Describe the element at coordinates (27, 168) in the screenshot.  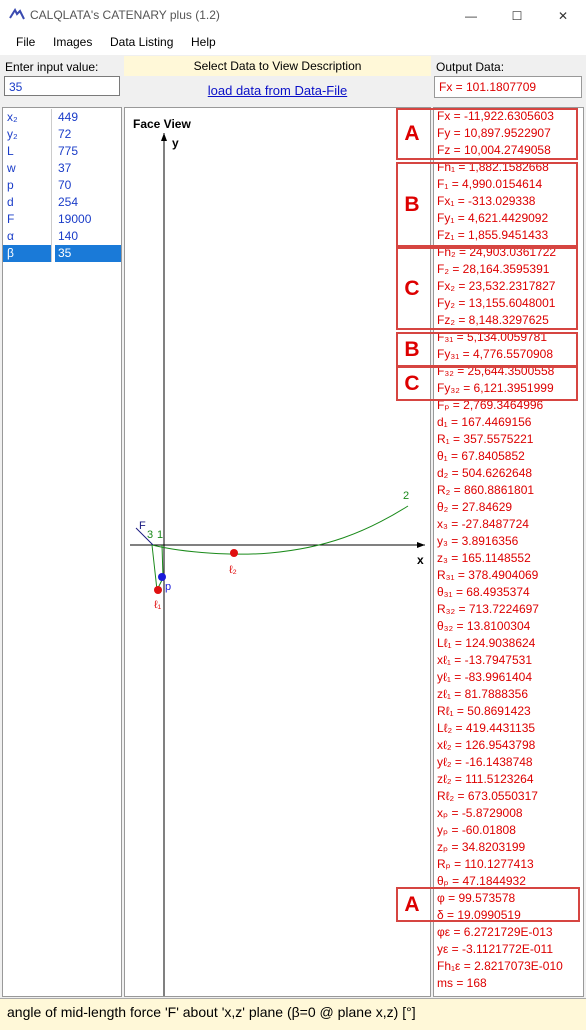
I see `param-name: w` at that location.